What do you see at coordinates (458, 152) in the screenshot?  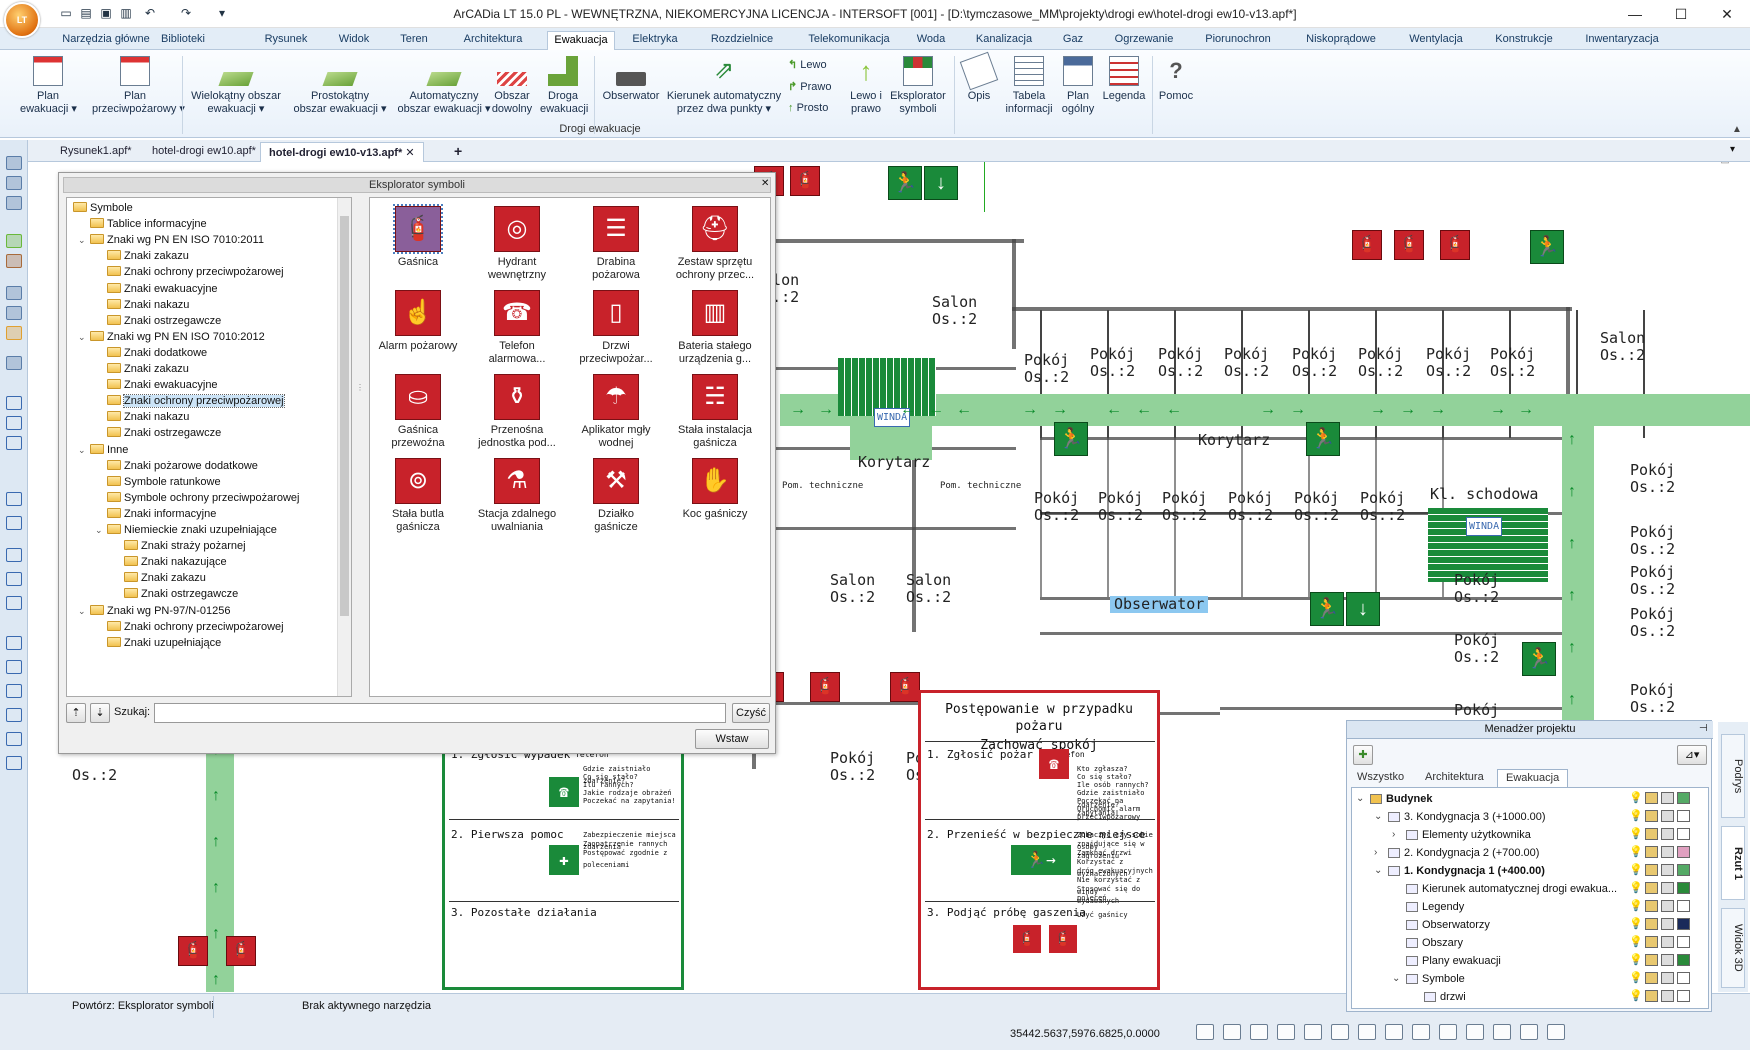 I see `add-tab-button: +` at bounding box center [458, 152].